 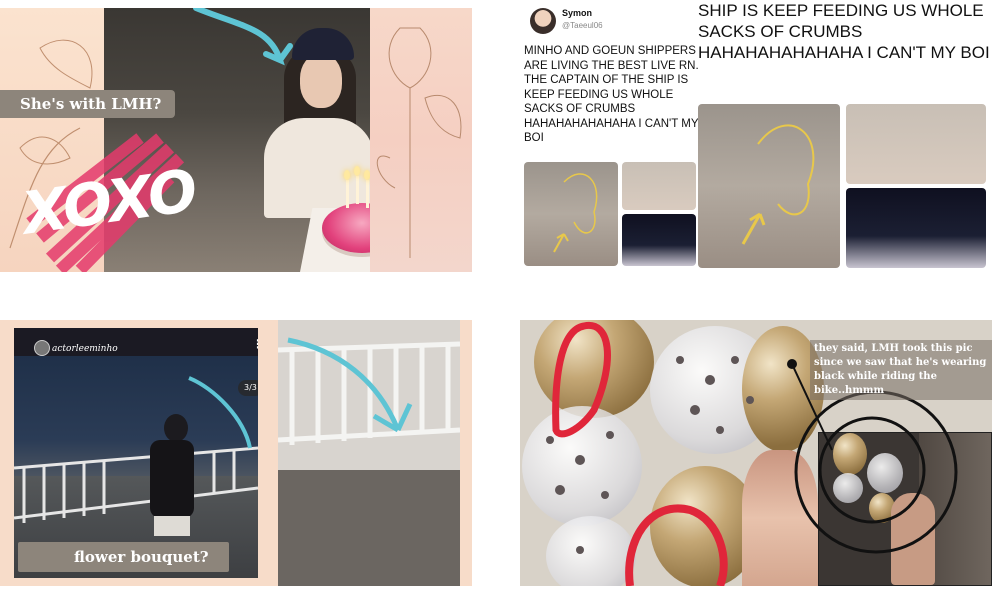 I want to click on railing-closeup-photo, so click(x=369, y=453).